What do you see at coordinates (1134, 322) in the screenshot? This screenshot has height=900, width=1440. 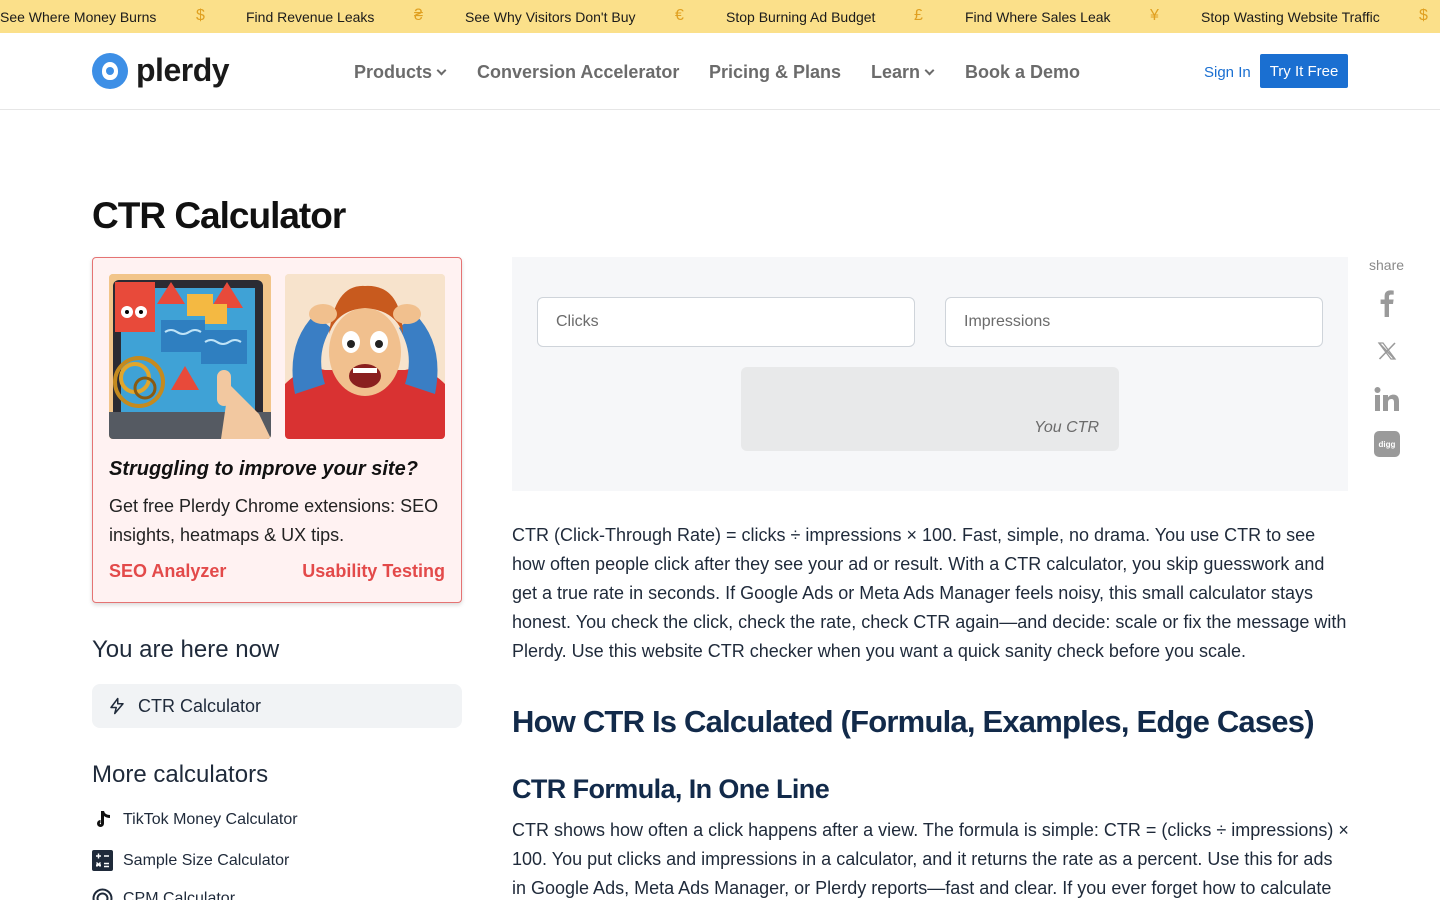 I see `impressions-input` at bounding box center [1134, 322].